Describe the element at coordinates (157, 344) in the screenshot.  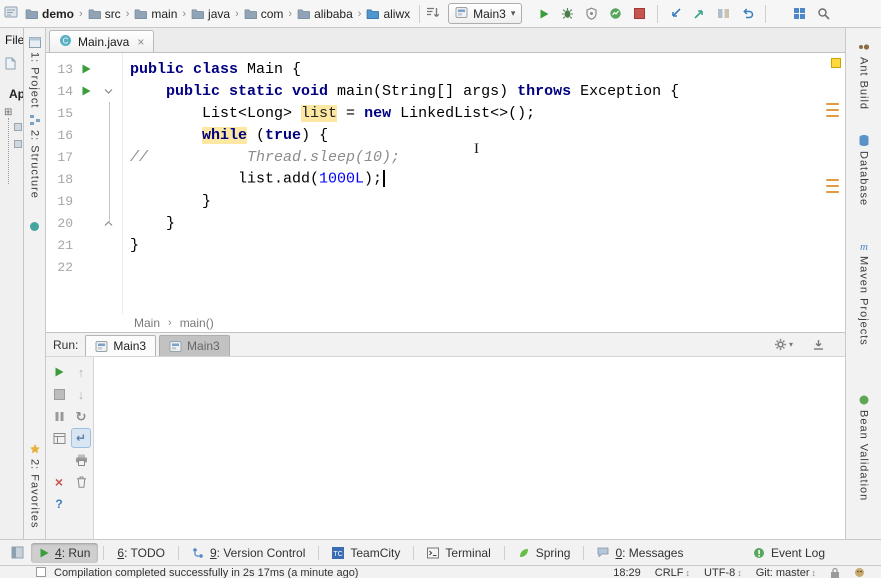
I see `run-tabs: Main3 Main3` at that location.